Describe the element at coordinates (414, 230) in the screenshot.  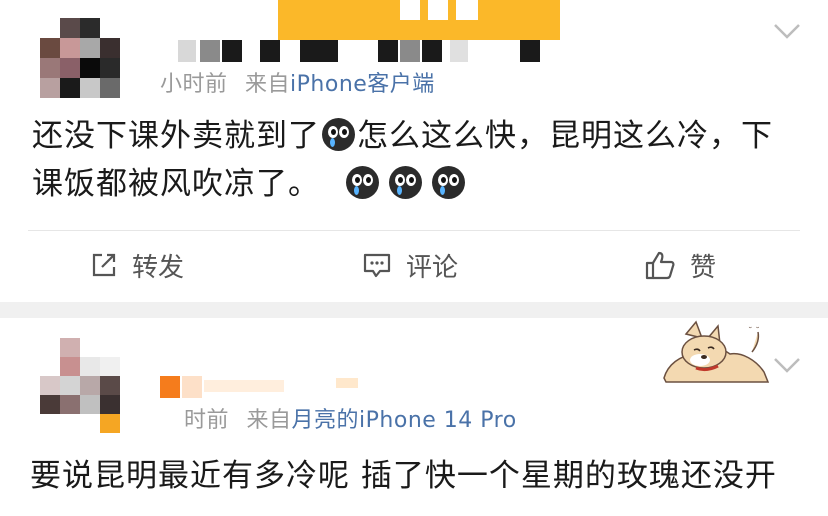
I see `action-divider` at that location.